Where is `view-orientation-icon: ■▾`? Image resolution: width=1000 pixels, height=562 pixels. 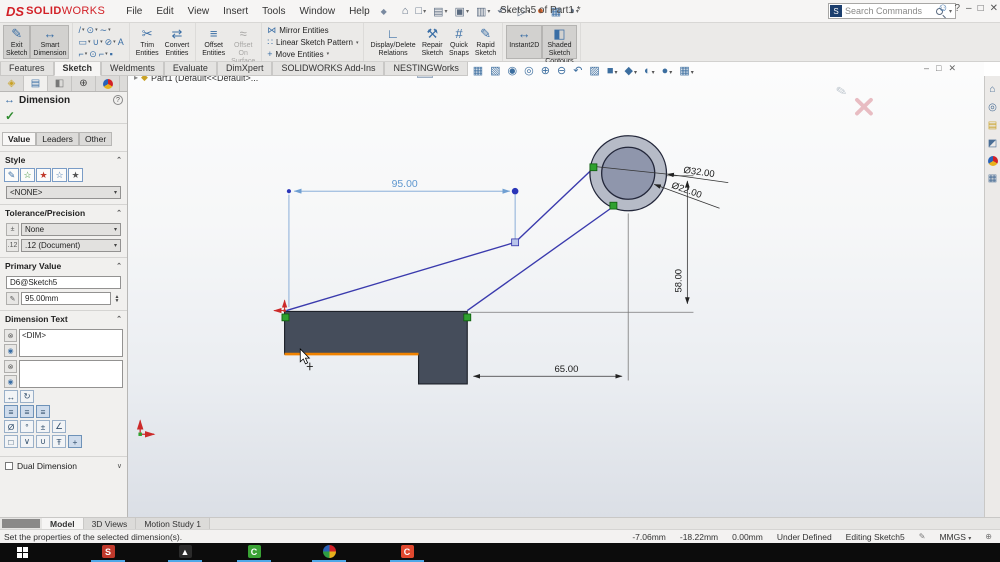
view-orientation-icon: ■▾ is located at coordinates (612, 71).